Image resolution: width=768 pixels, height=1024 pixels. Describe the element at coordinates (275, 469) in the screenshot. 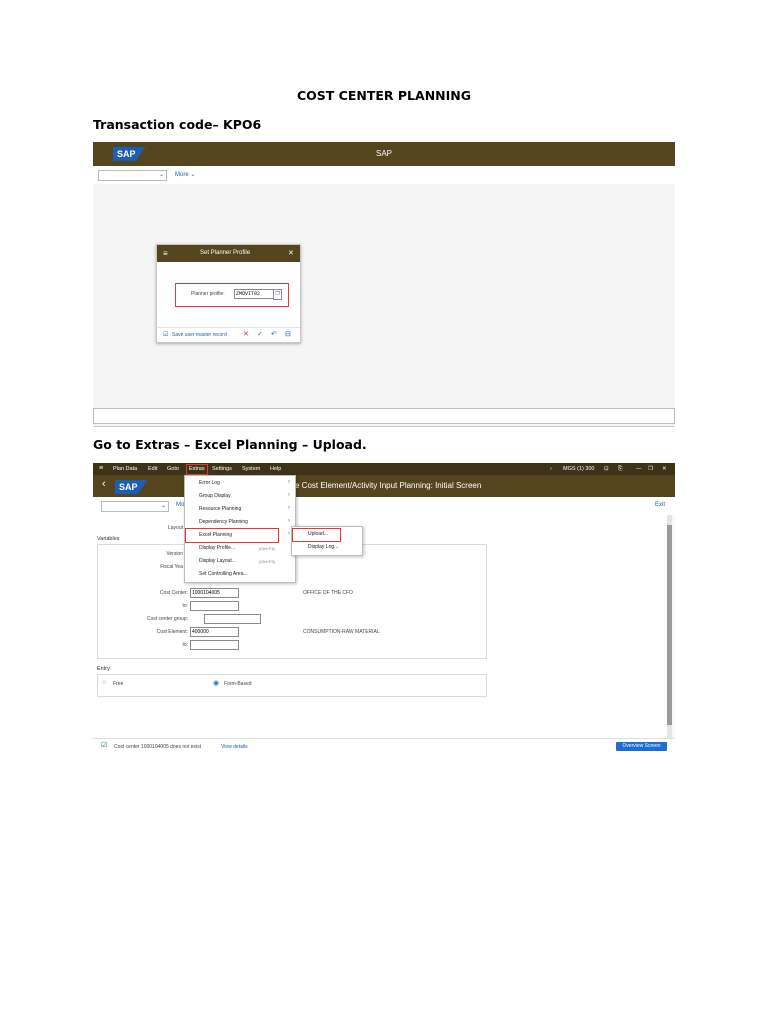

I see `menu-help: Help` at that location.